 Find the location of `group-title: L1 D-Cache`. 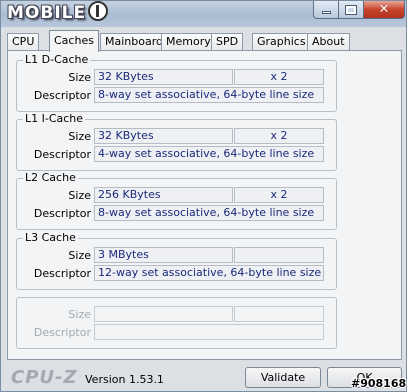

group-title: L1 D-Cache is located at coordinates (57, 59).